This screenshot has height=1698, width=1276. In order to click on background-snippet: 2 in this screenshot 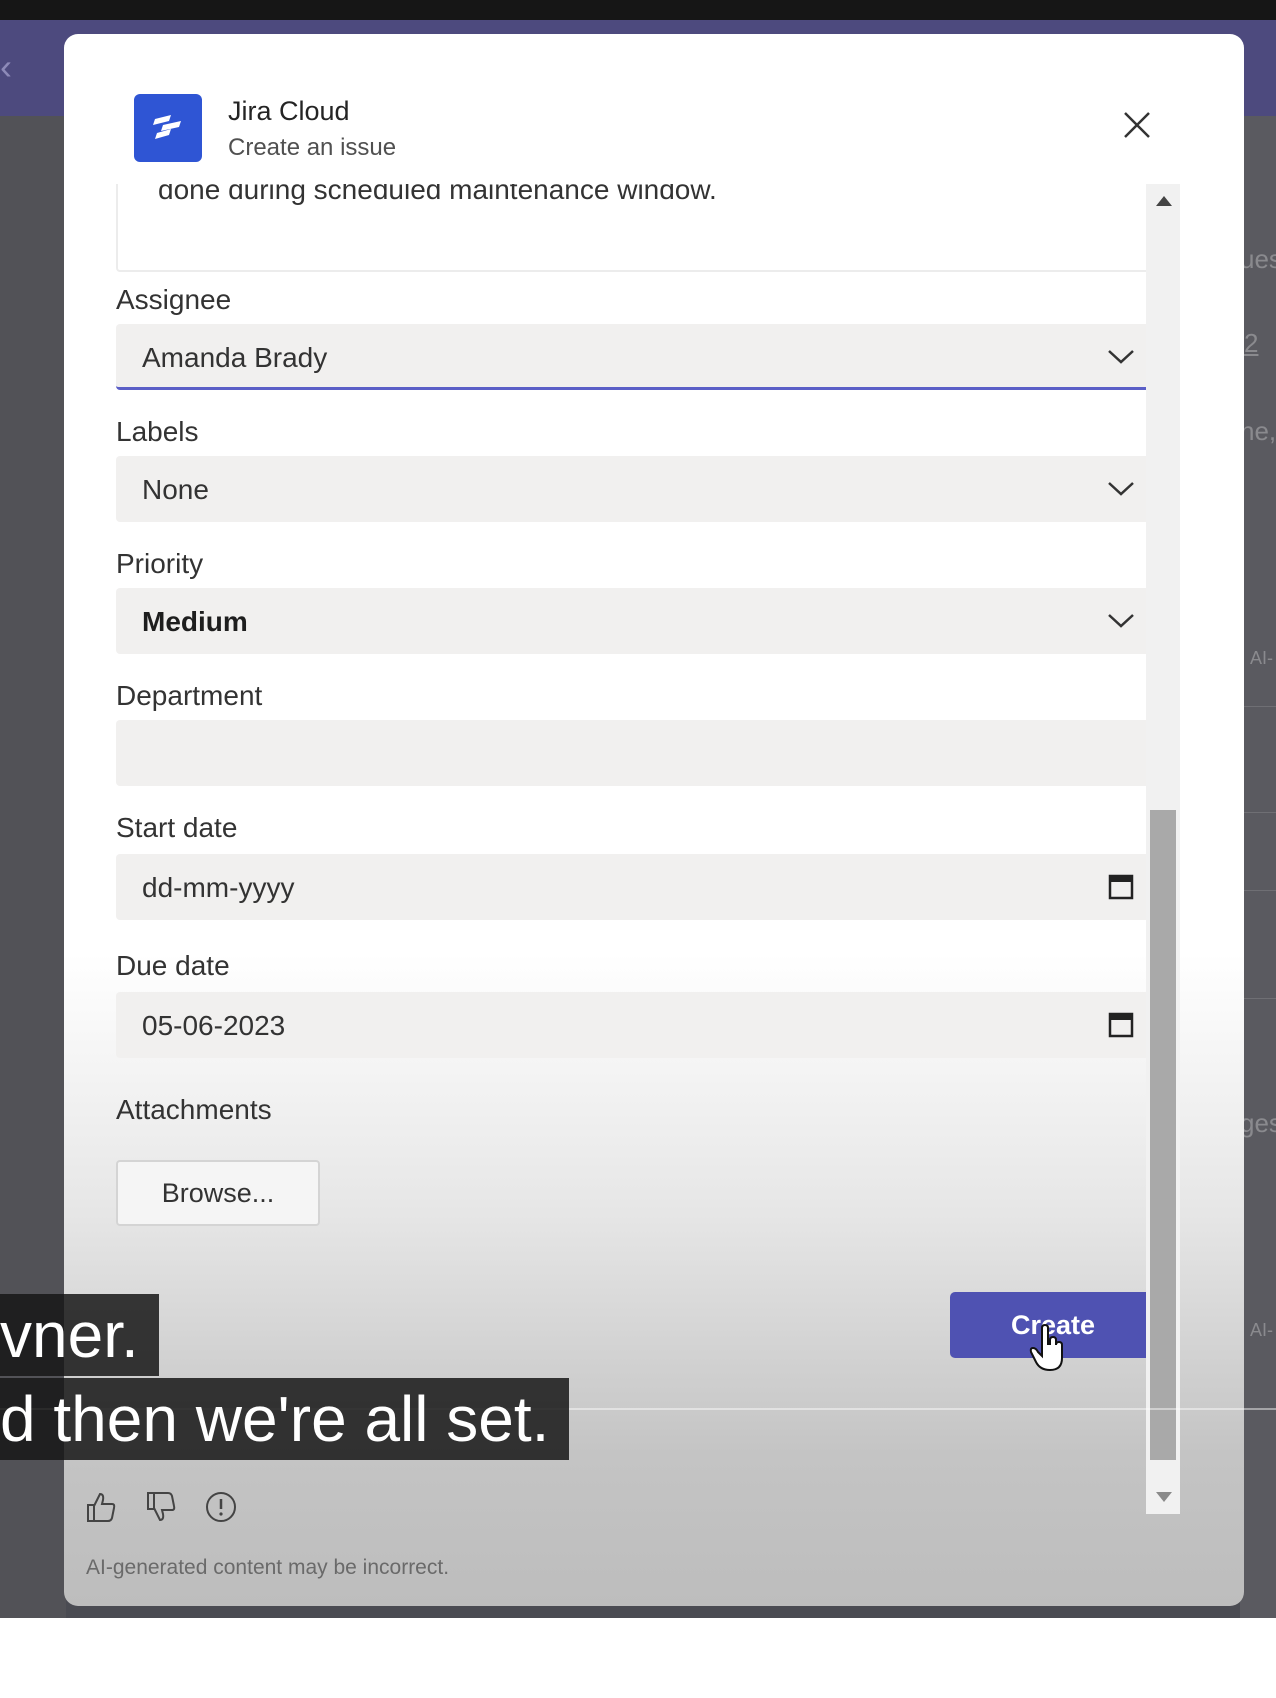, I will do `click(1251, 343)`.